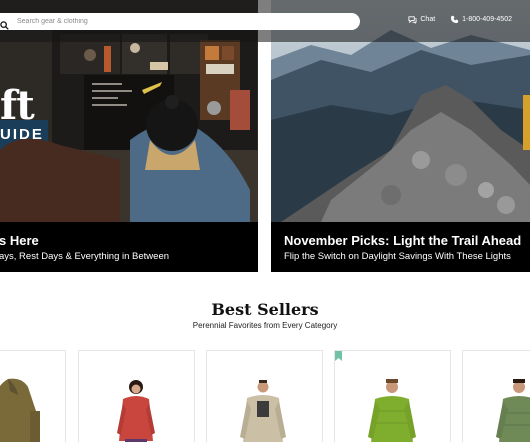 This screenshot has height=442, width=530. I want to click on hero-subtitle: ays, Rest Days & Everything in Between, so click(85, 256).